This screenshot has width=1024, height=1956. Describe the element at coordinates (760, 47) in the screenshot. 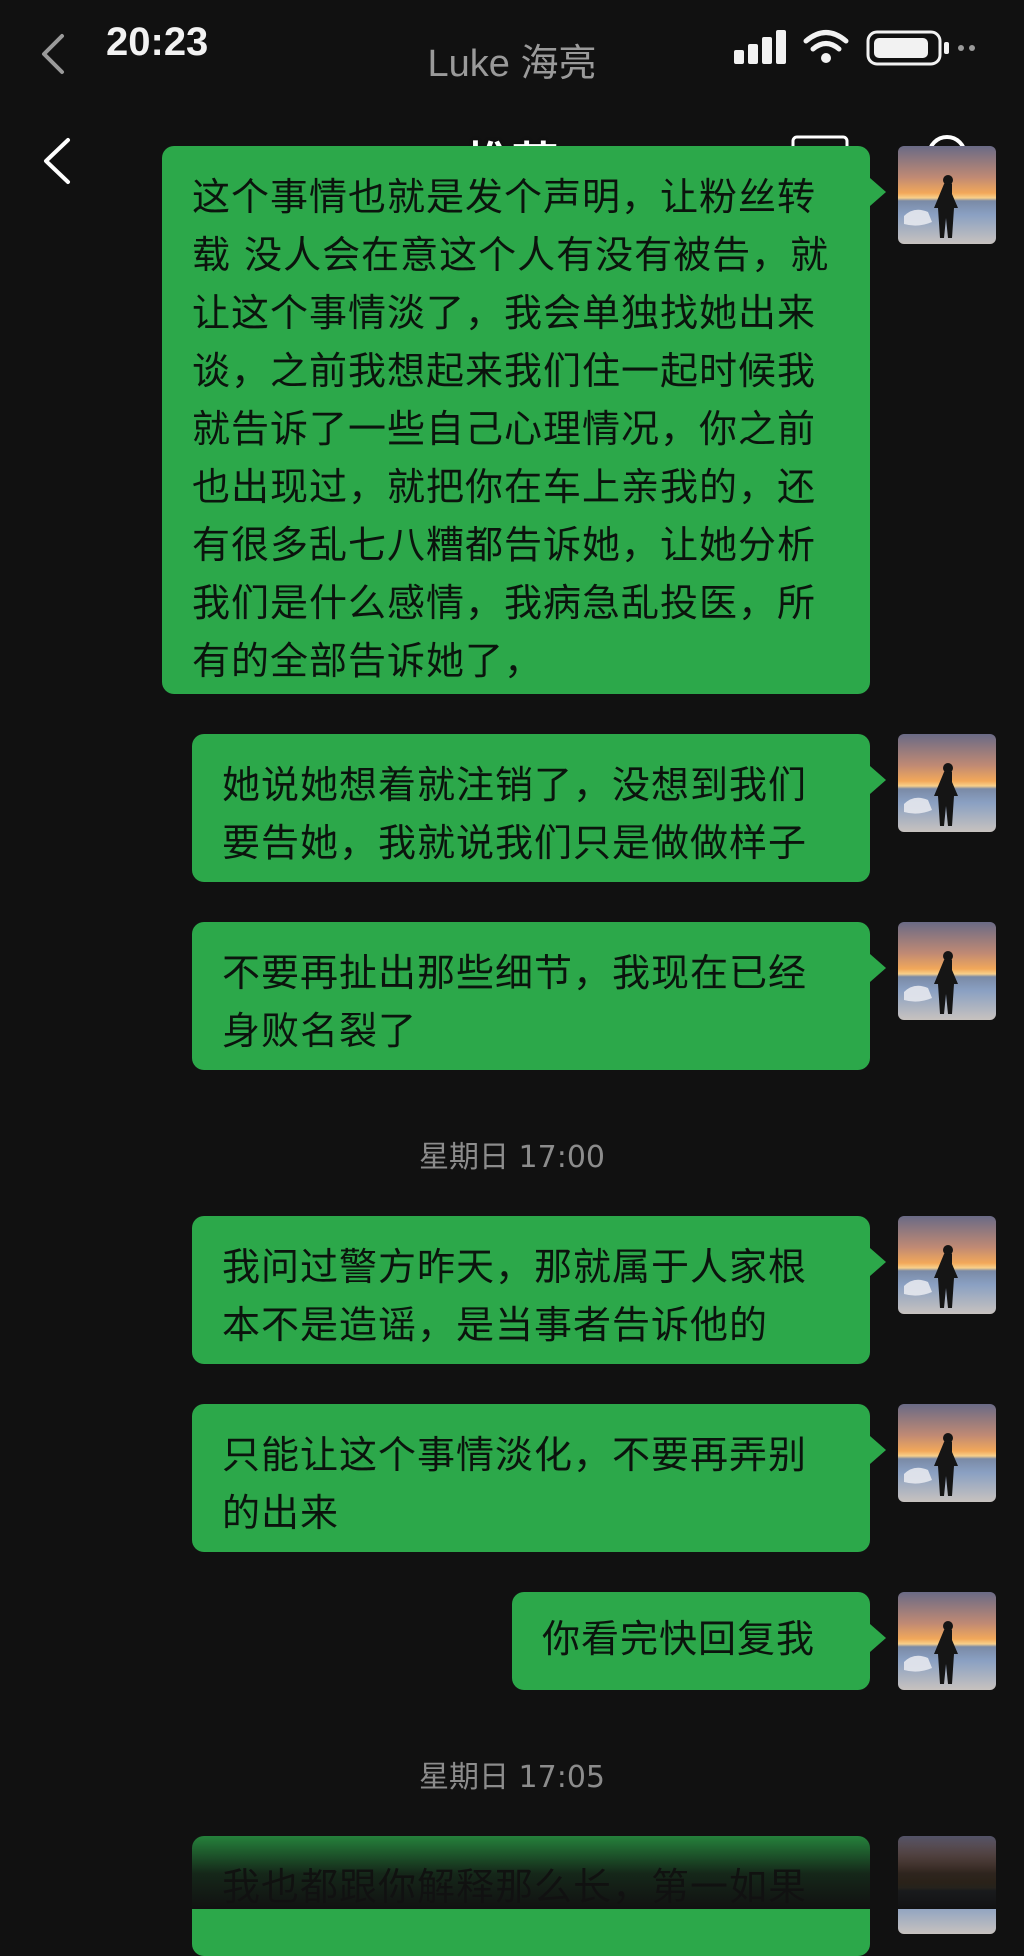

I see `signal-icon` at that location.